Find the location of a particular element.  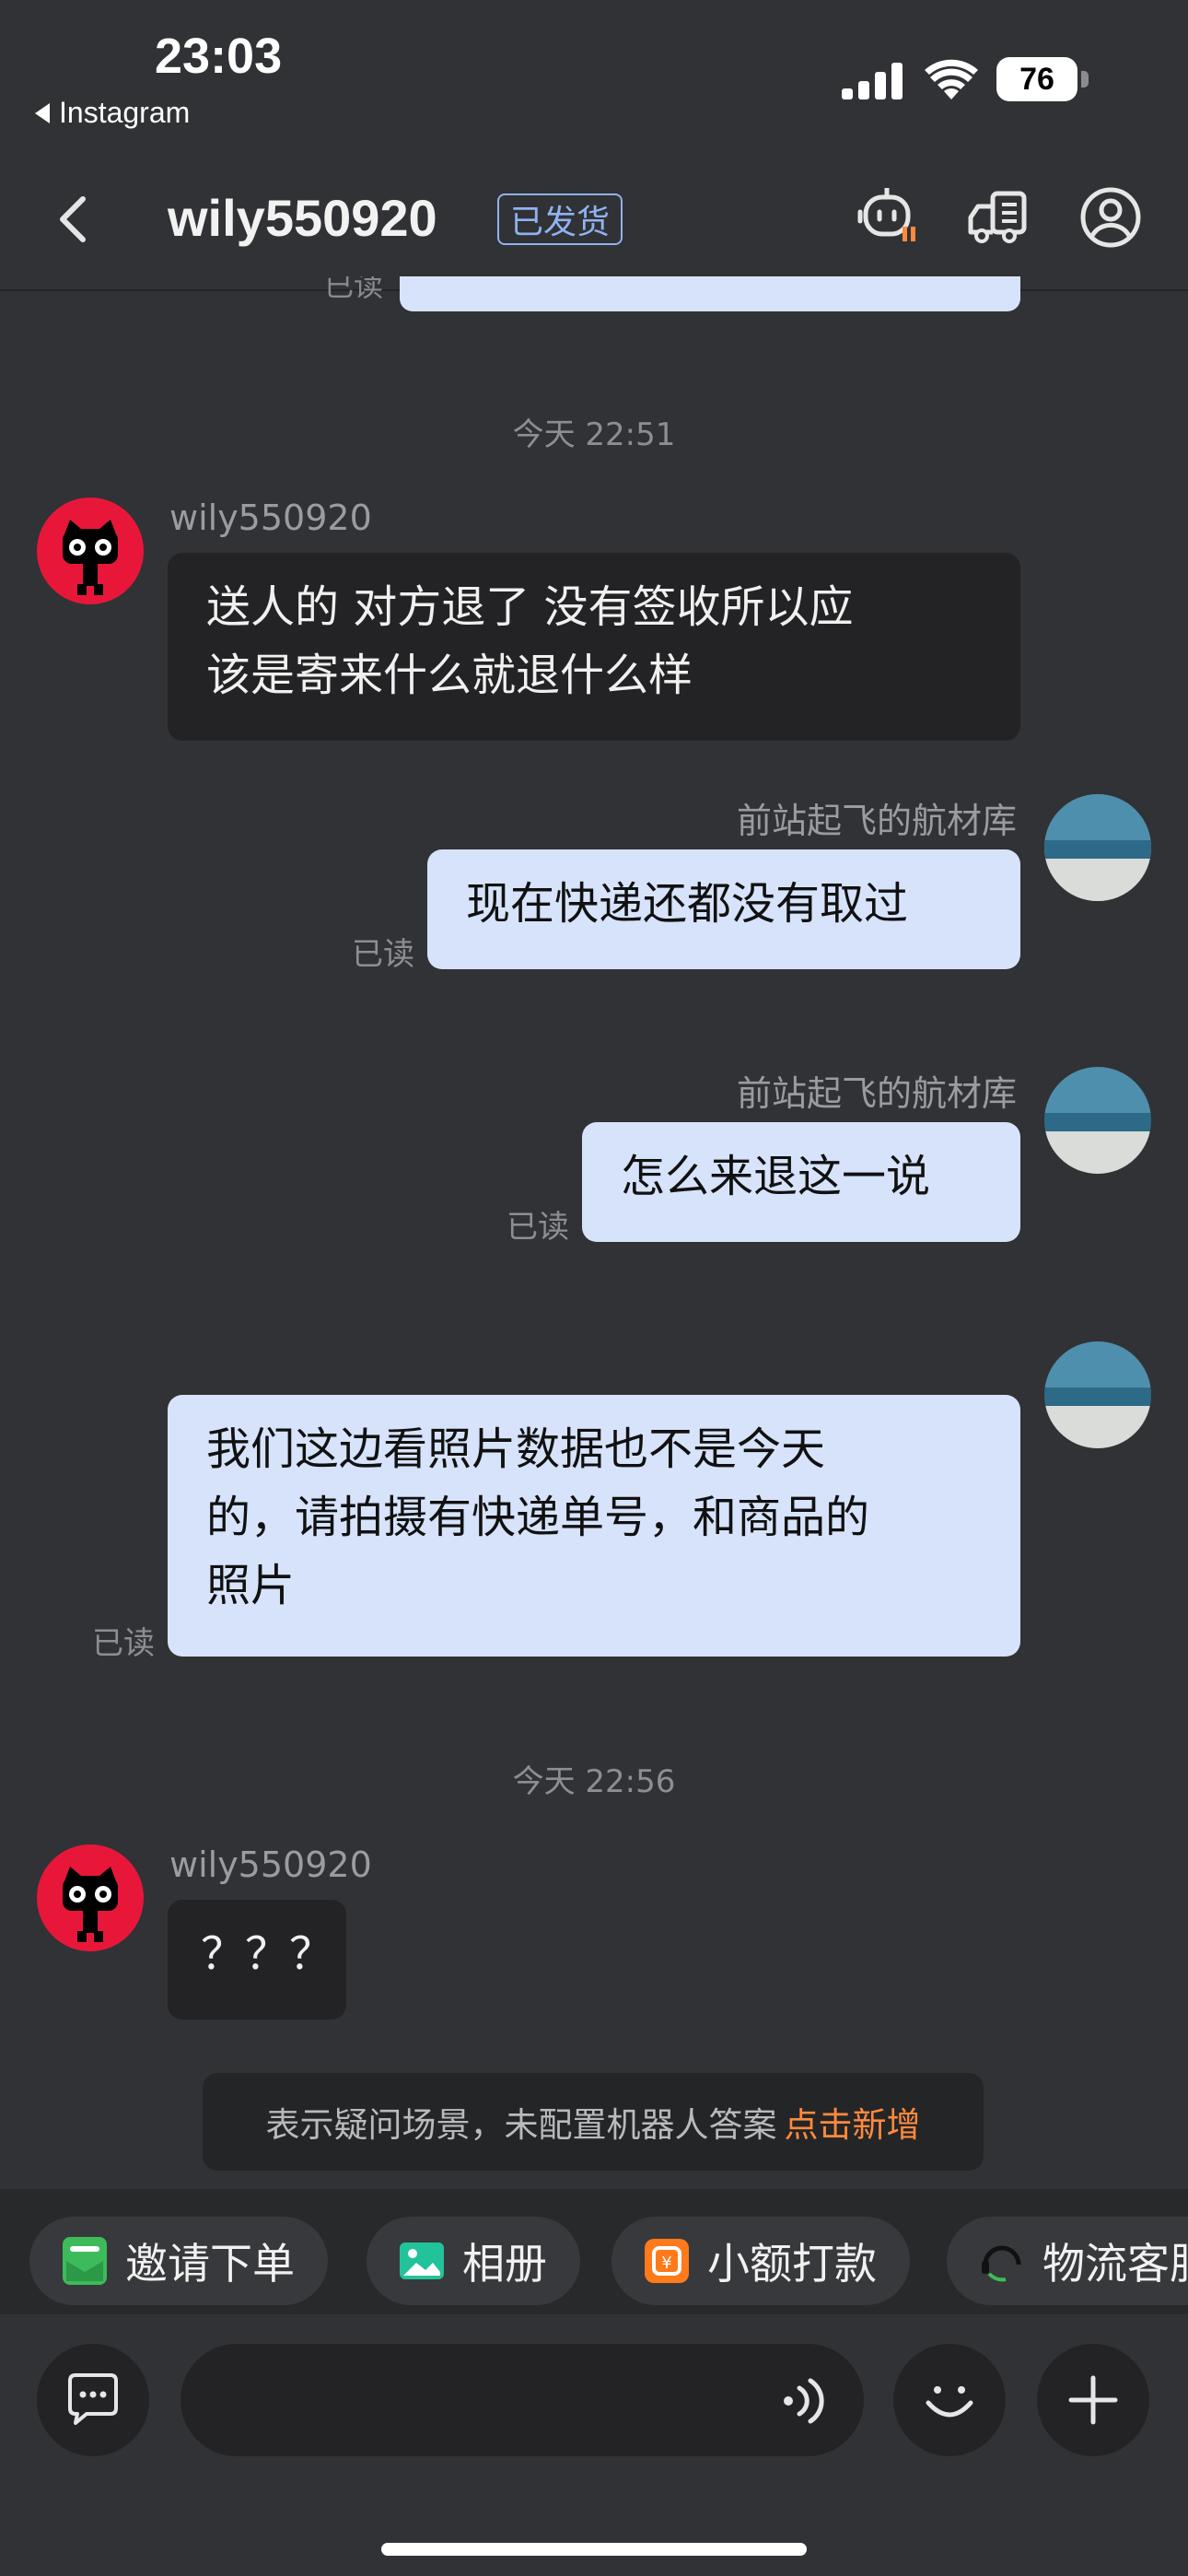

wifi-icon is located at coordinates (951, 79).